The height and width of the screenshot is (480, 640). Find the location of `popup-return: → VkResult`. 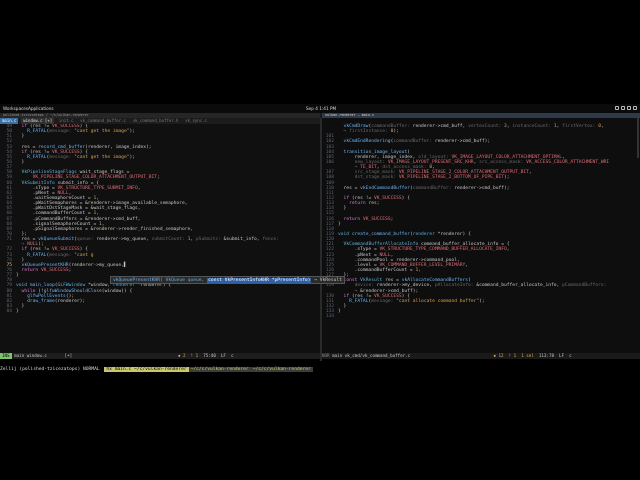

popup-return: → VkResult is located at coordinates (328, 280).